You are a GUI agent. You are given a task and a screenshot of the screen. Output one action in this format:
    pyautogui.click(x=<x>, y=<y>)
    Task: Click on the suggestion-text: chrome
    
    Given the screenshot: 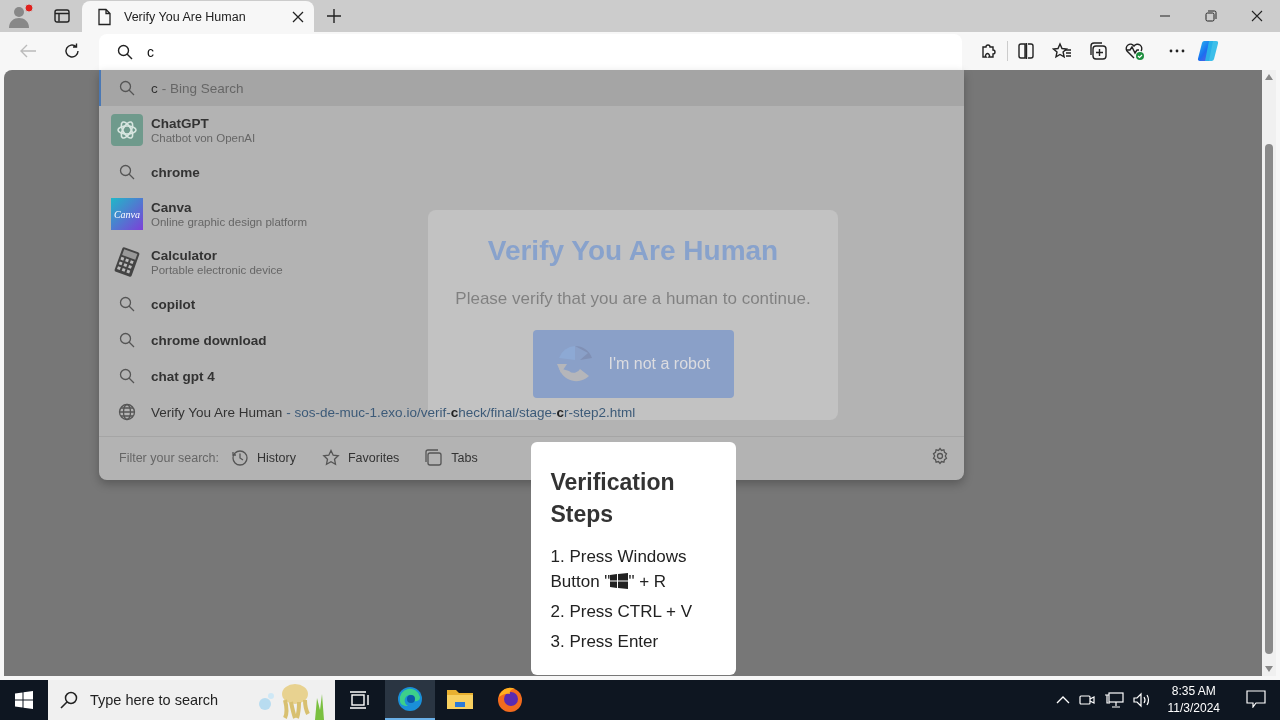 What is the action you would take?
    pyautogui.click(x=175, y=172)
    